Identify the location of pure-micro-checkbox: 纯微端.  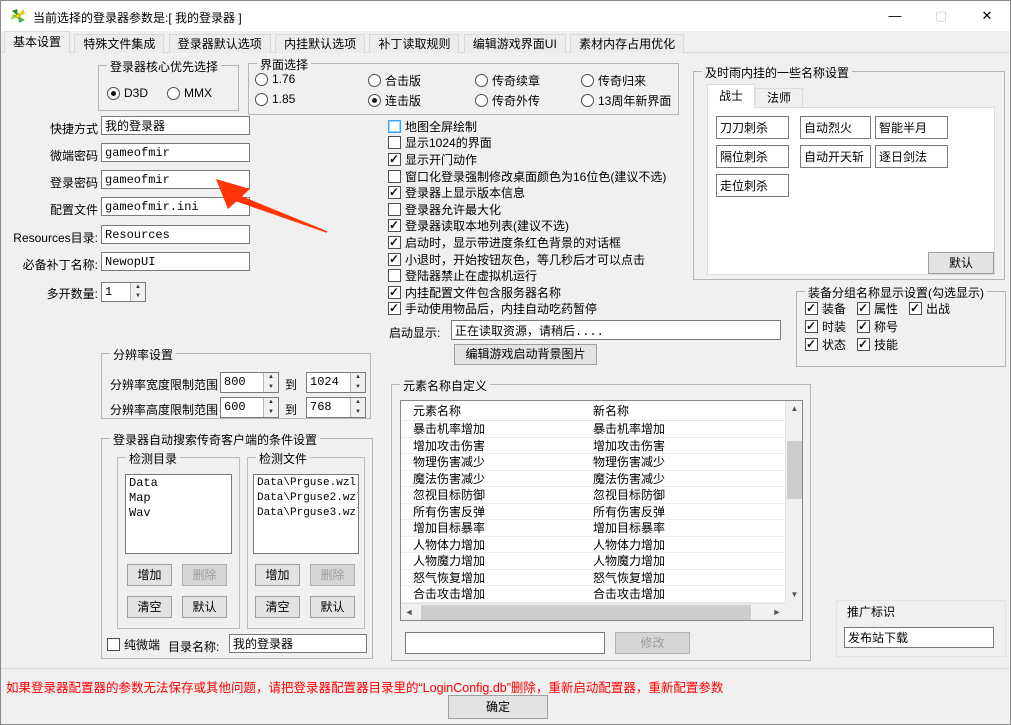
(133, 644).